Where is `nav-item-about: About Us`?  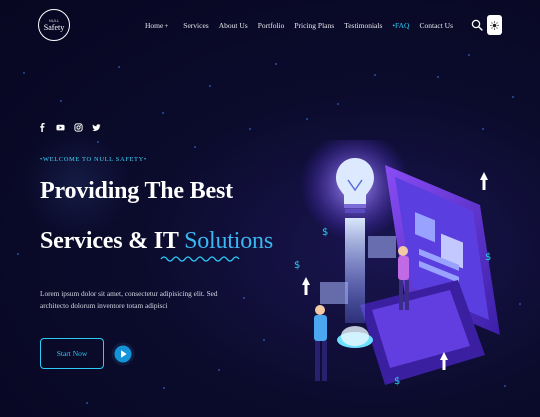
nav-item-about: About Us is located at coordinates (233, 25).